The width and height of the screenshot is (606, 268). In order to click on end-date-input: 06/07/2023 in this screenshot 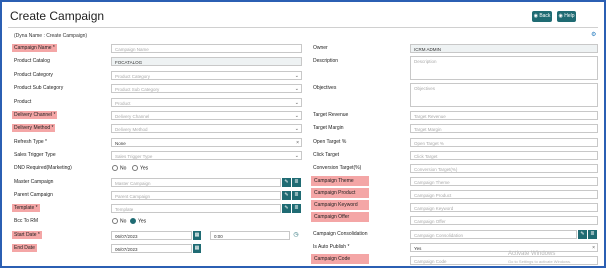, I will do `click(151, 248)`.